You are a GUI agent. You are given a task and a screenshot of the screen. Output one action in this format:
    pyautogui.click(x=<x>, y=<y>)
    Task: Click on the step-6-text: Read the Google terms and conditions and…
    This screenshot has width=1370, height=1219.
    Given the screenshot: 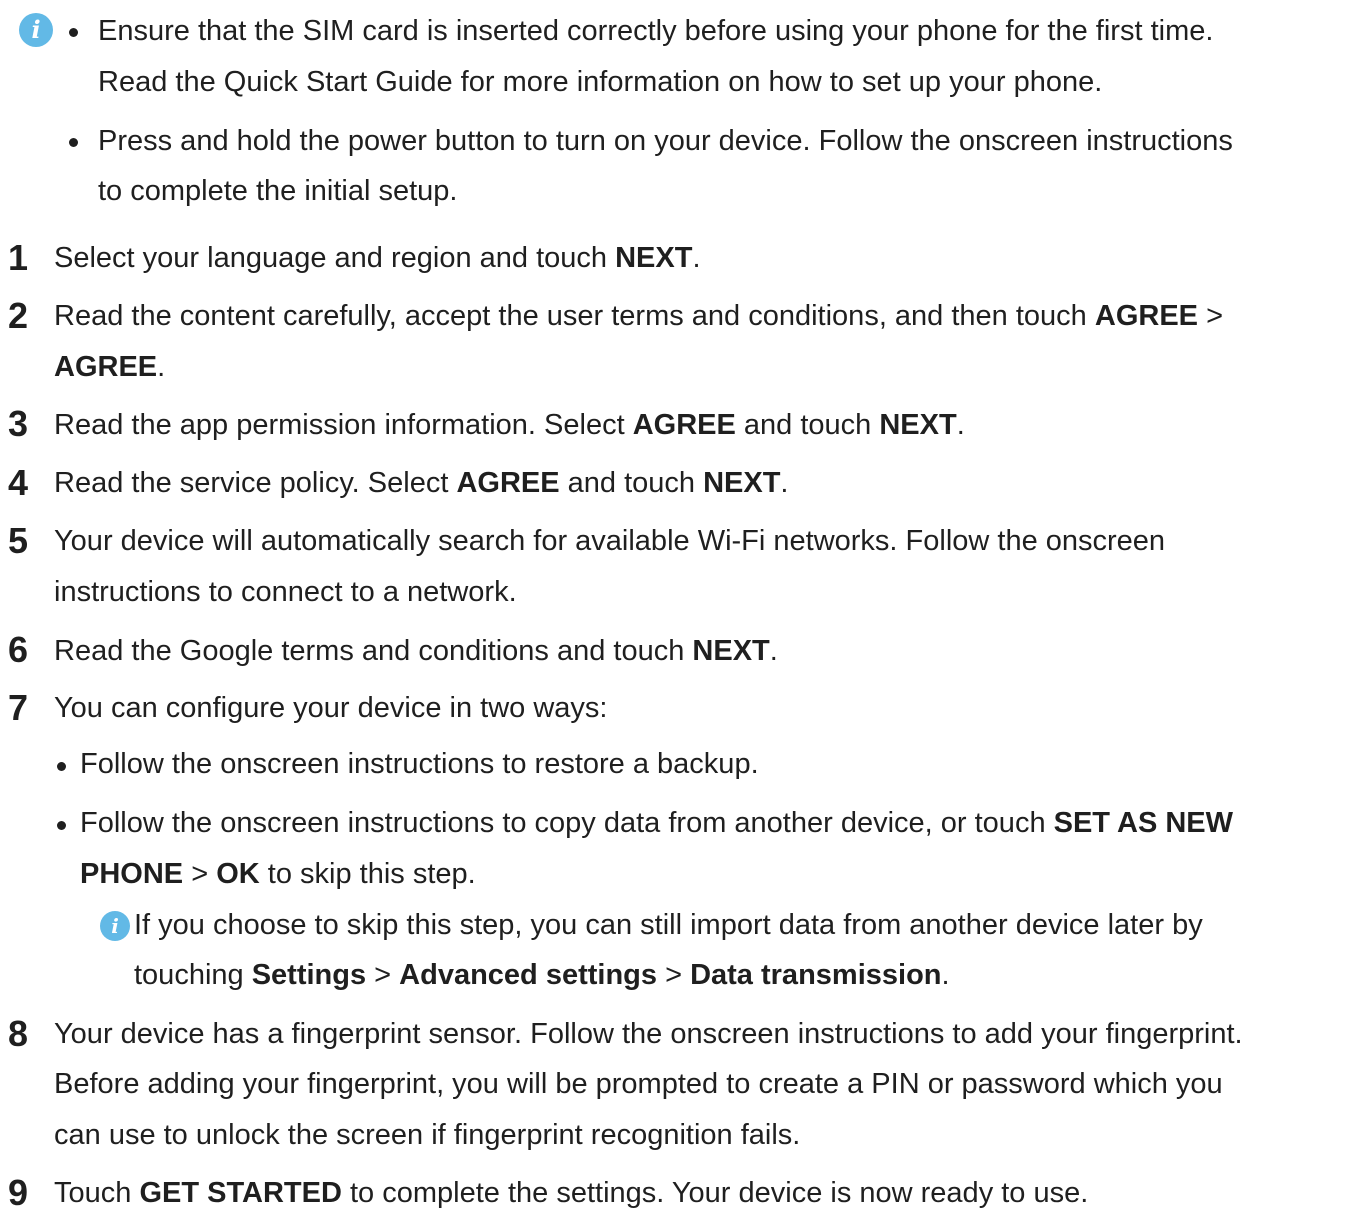 What is the action you would take?
    pyautogui.click(x=416, y=651)
    